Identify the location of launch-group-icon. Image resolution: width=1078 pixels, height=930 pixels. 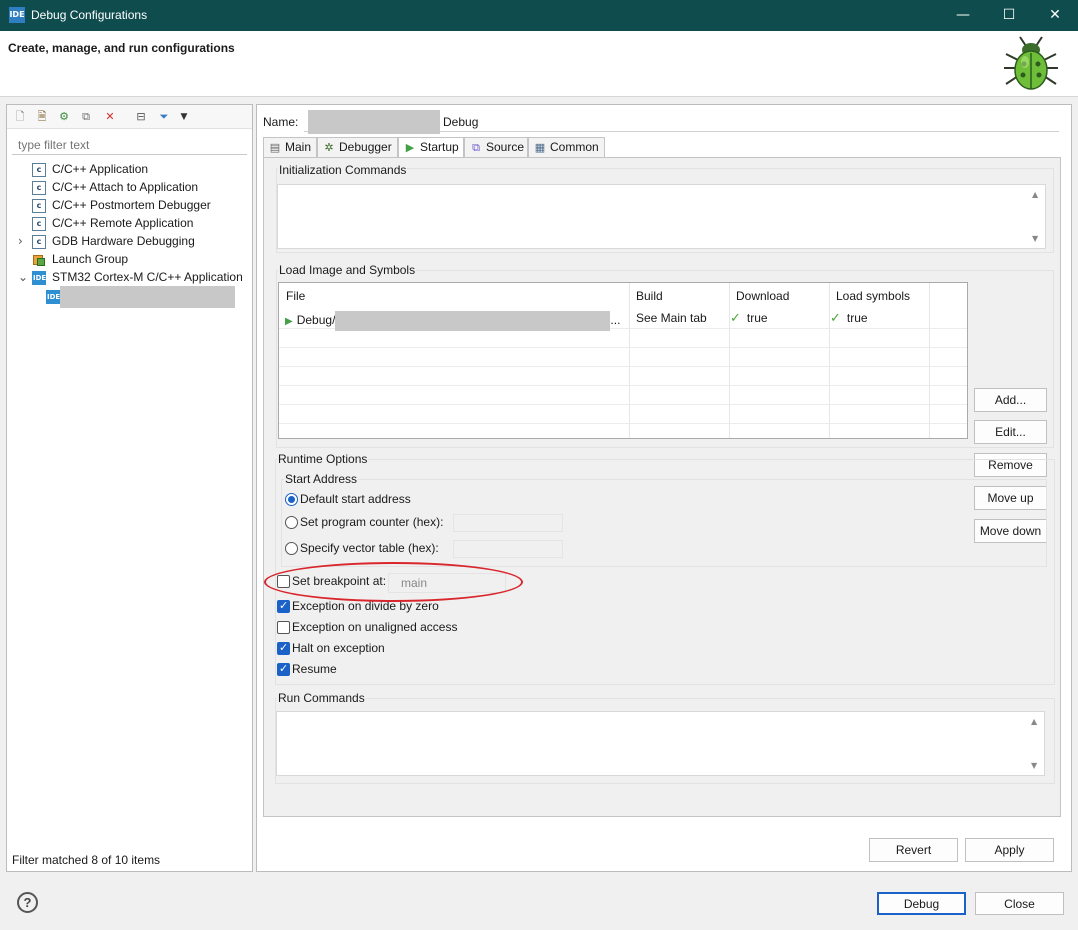
(39, 260).